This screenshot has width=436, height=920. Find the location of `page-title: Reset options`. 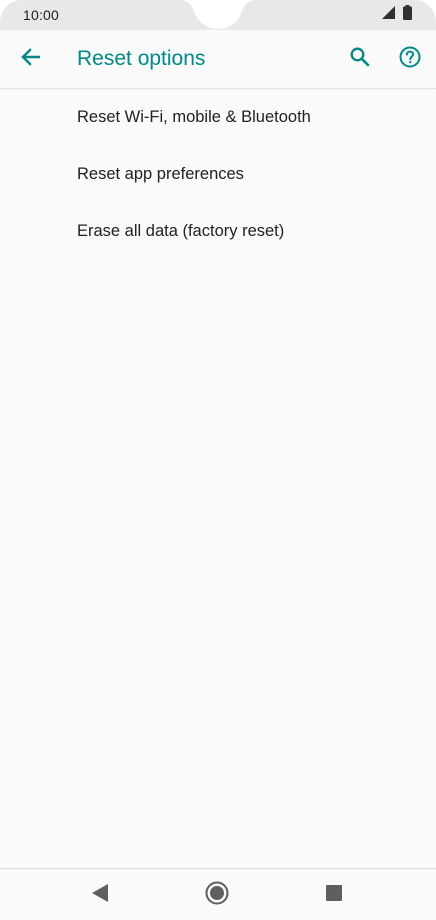

page-title: Reset options is located at coordinates (141, 58).